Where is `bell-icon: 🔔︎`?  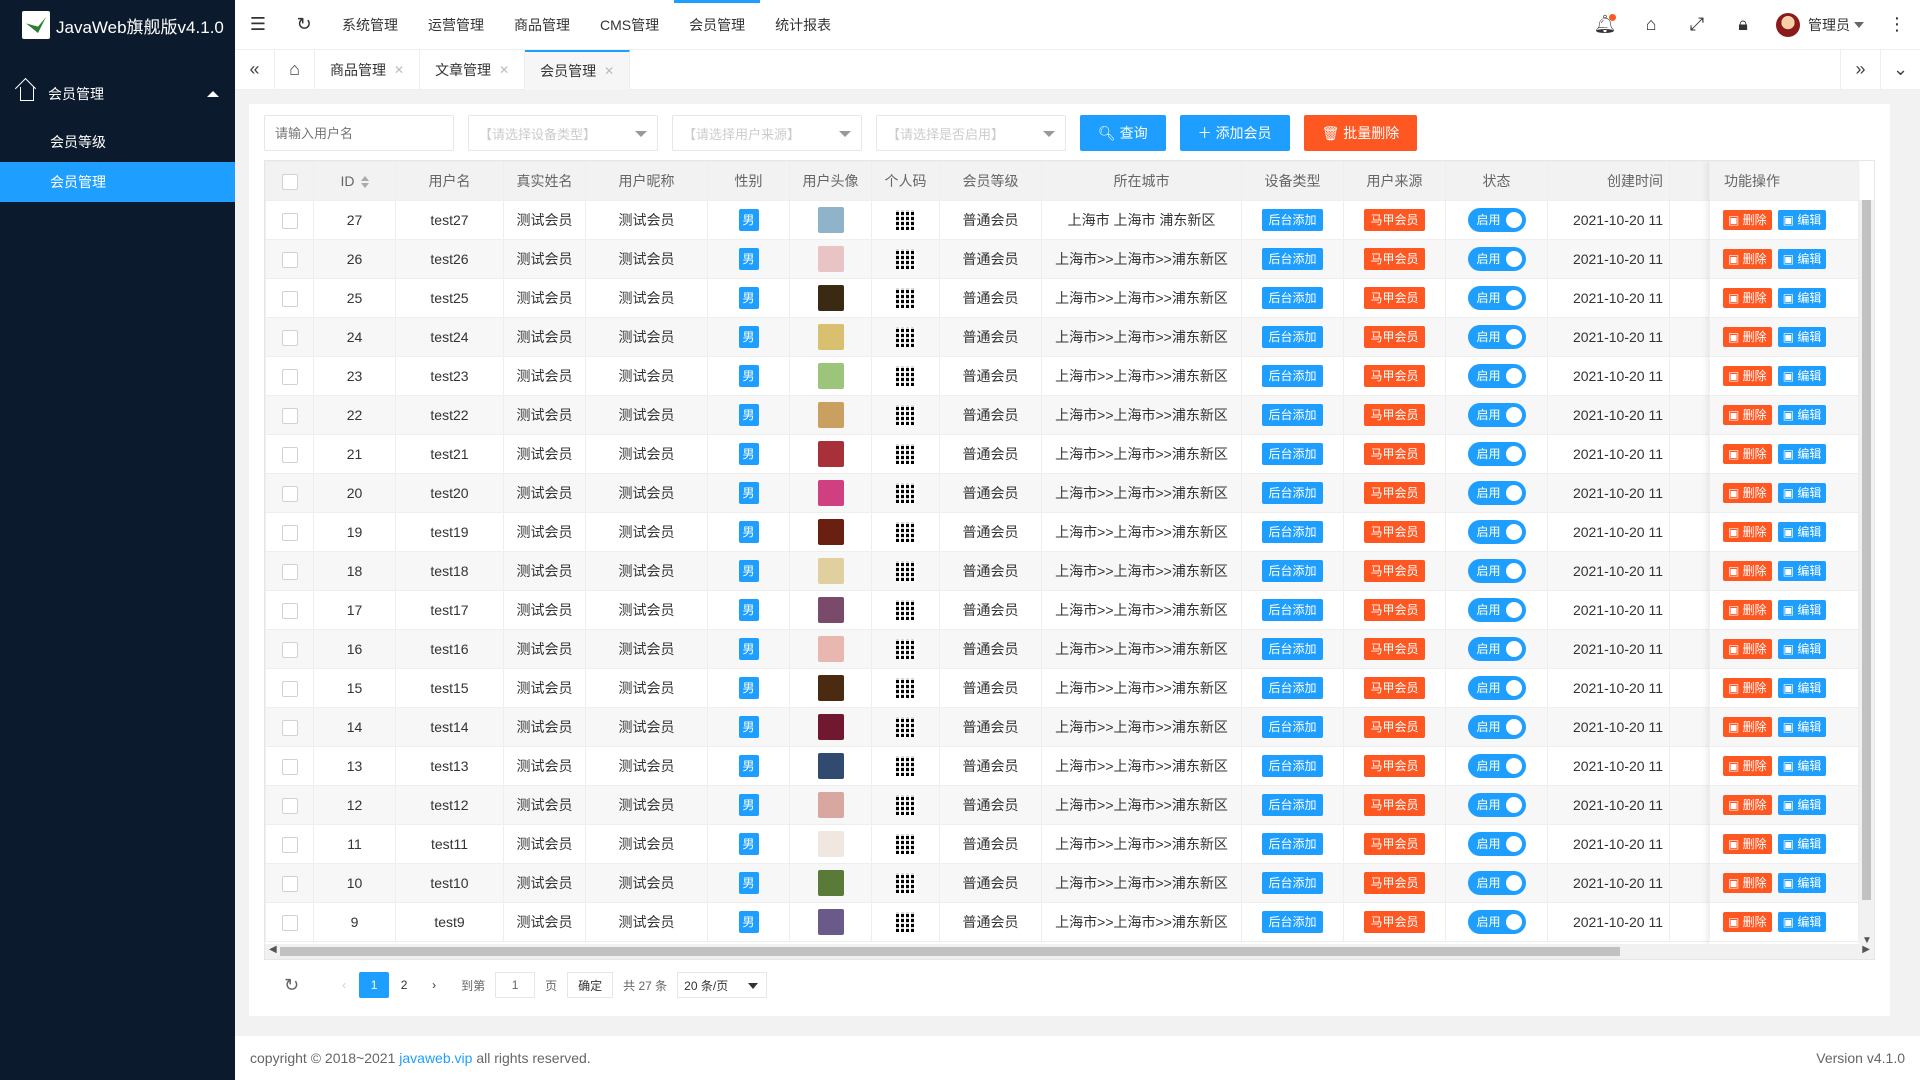
bell-icon: 🔔︎ is located at coordinates (1605, 25).